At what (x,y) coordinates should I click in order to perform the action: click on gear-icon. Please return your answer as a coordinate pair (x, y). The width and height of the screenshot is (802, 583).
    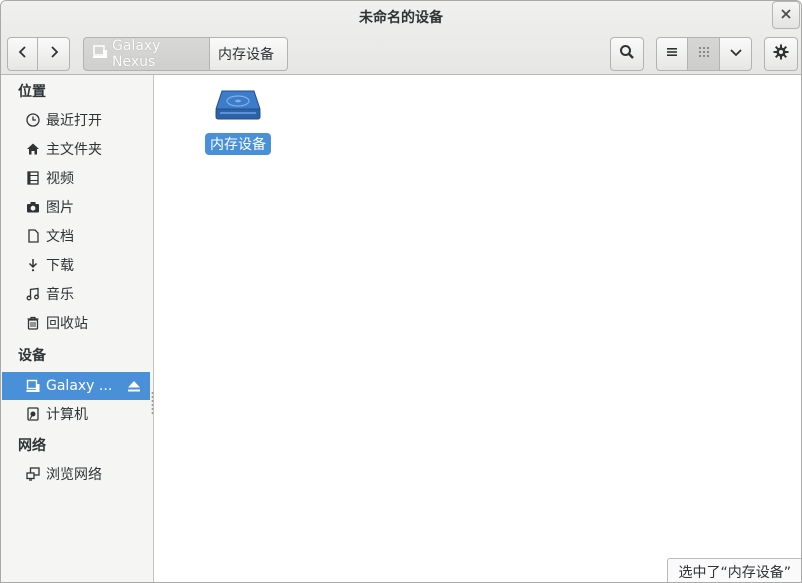
    Looking at the image, I should click on (781, 54).